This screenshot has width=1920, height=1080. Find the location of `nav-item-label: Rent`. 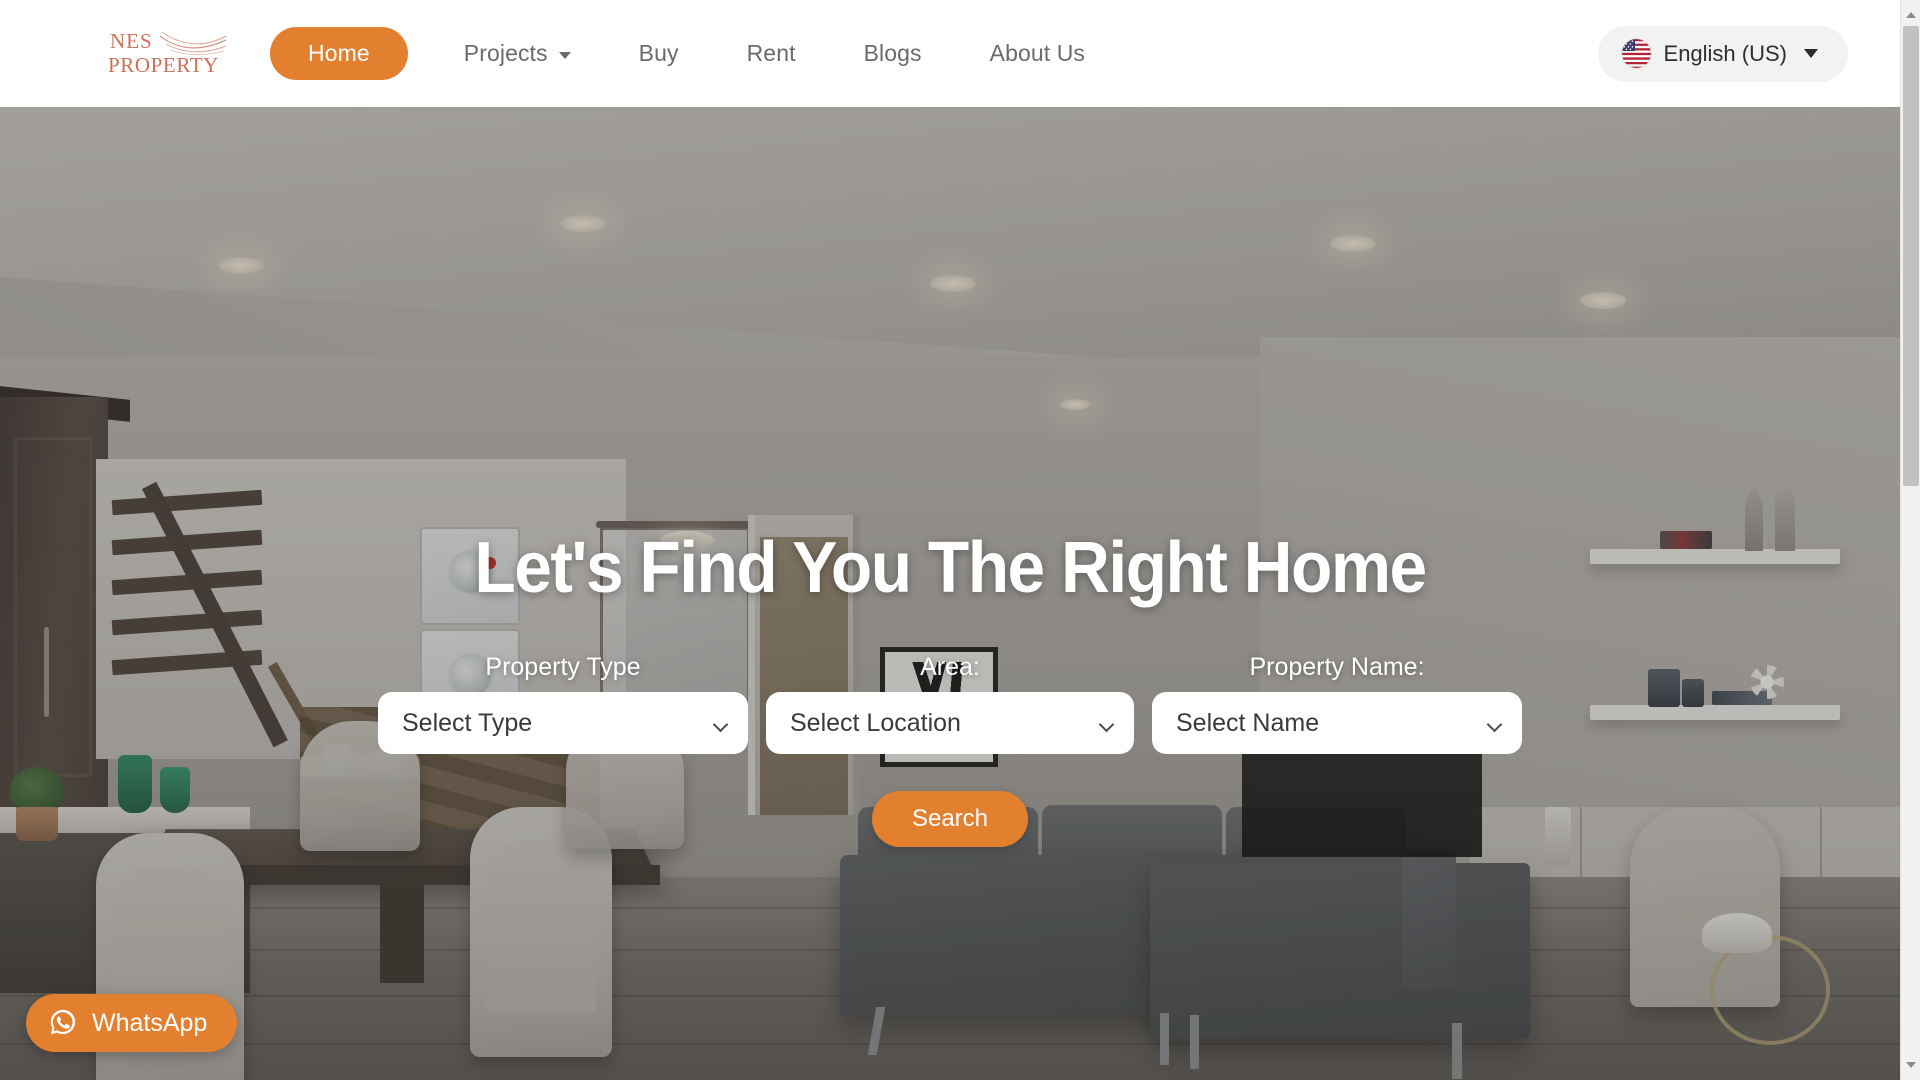

nav-item-label: Rent is located at coordinates (771, 53).